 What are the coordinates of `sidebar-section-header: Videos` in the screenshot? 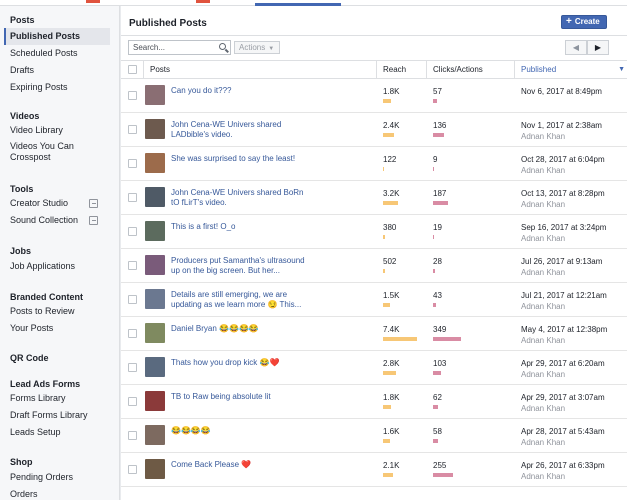 It's located at (25, 116).